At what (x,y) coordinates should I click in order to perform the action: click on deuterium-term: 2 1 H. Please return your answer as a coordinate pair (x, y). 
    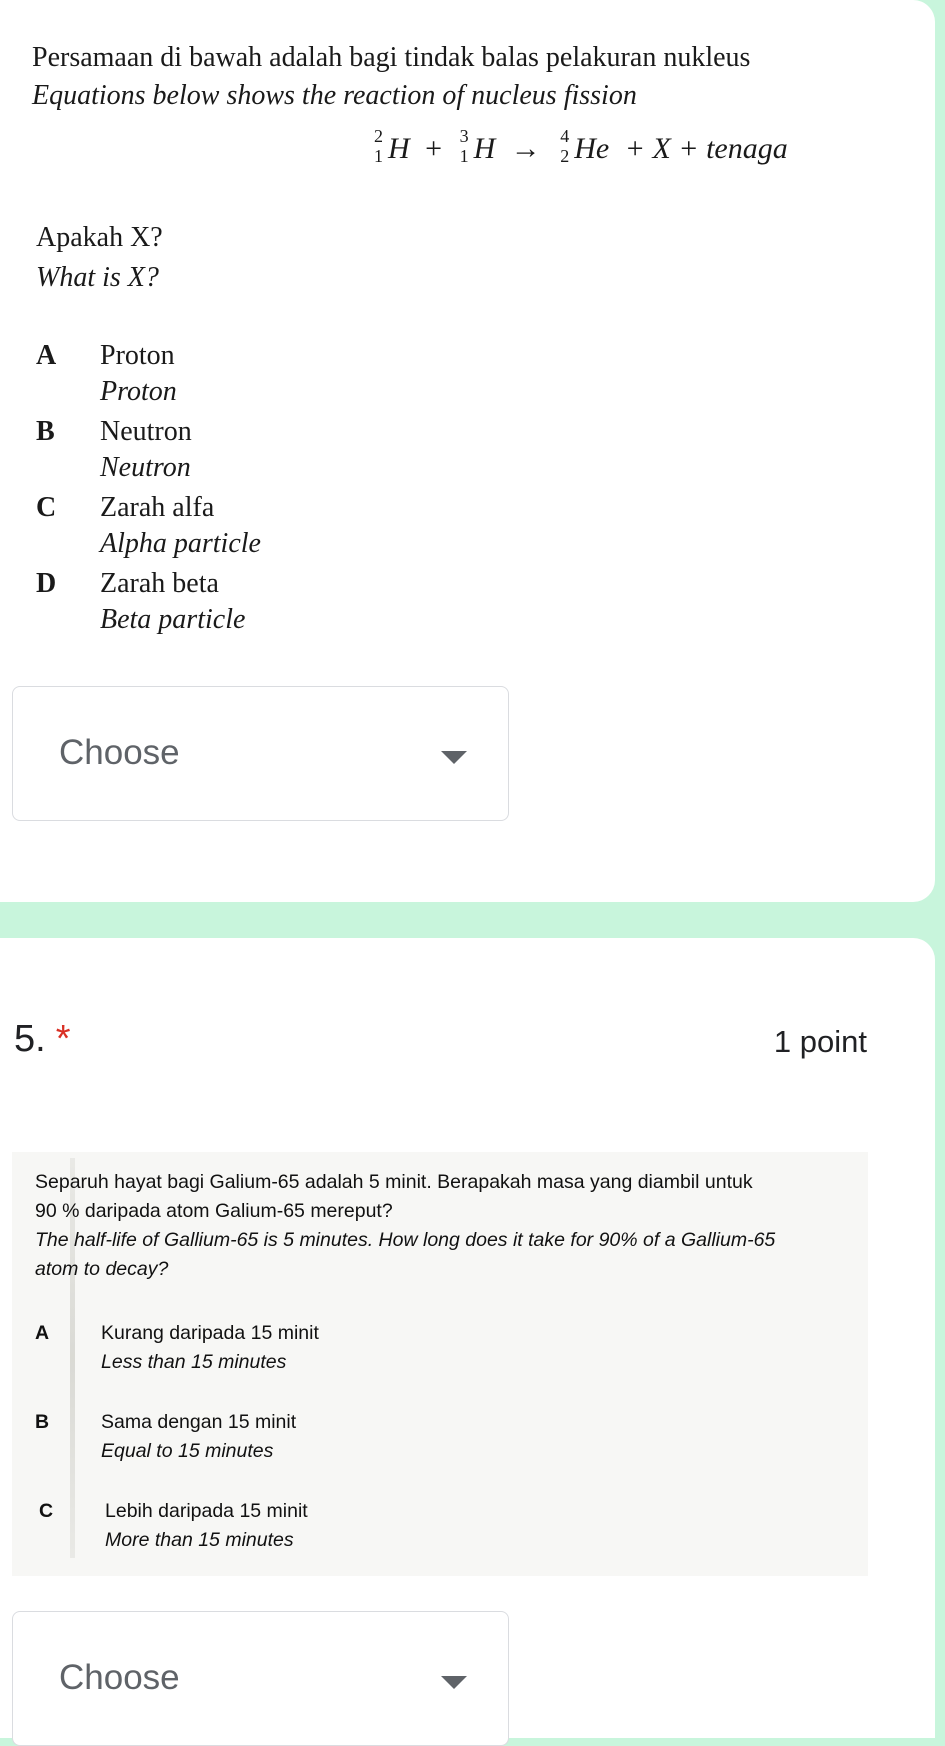
    Looking at the image, I should click on (392, 146).